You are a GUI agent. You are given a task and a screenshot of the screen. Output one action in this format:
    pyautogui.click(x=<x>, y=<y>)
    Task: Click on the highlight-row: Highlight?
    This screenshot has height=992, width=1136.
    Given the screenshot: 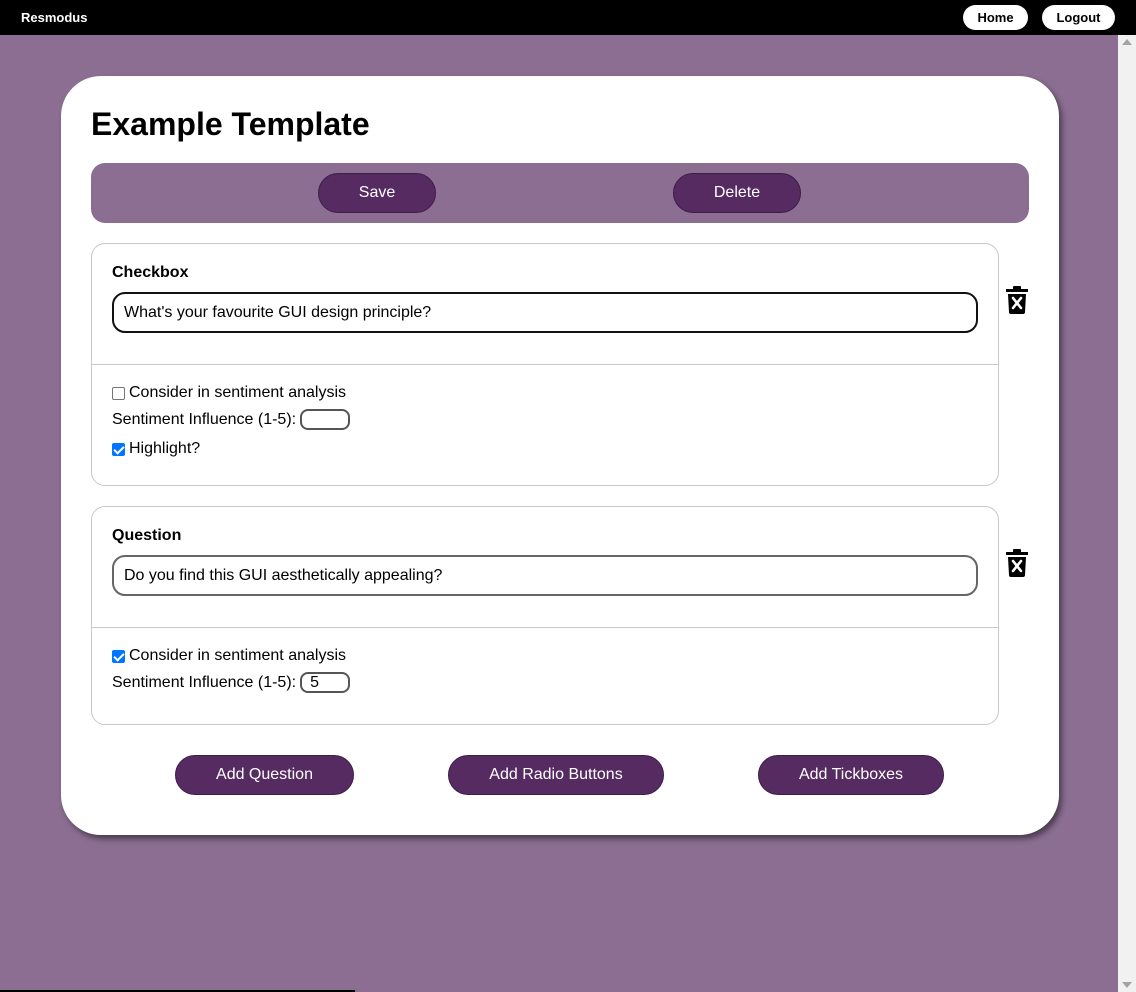 What is the action you would take?
    pyautogui.click(x=156, y=449)
    